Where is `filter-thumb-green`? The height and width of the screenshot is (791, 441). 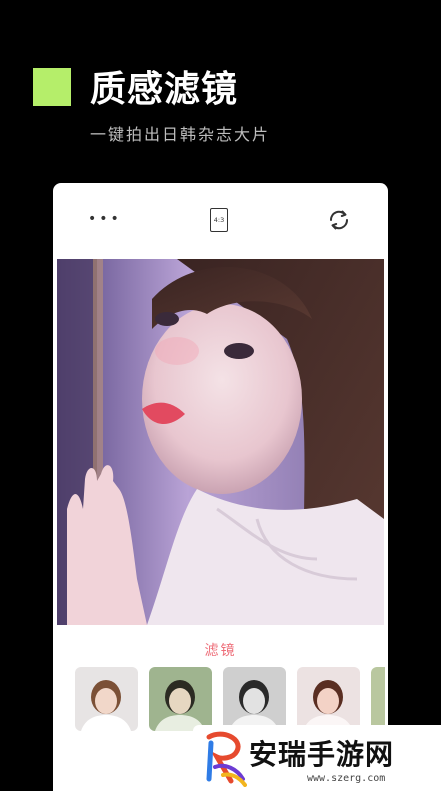
filter-thumb-green is located at coordinates (180, 699).